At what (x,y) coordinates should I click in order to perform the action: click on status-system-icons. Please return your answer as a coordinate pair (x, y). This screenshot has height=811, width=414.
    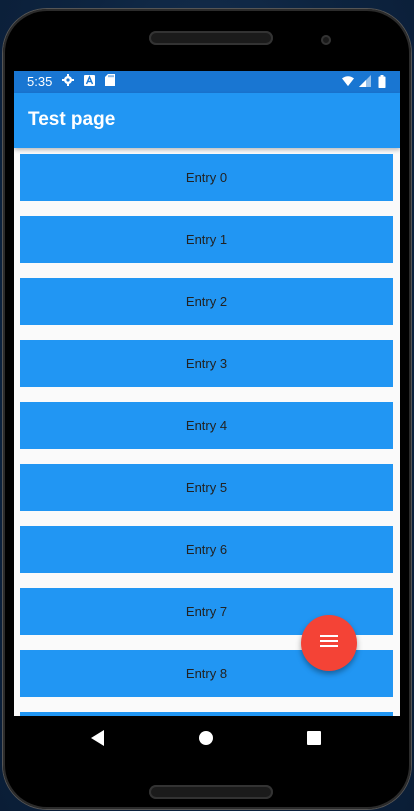
    Looking at the image, I should click on (365, 81).